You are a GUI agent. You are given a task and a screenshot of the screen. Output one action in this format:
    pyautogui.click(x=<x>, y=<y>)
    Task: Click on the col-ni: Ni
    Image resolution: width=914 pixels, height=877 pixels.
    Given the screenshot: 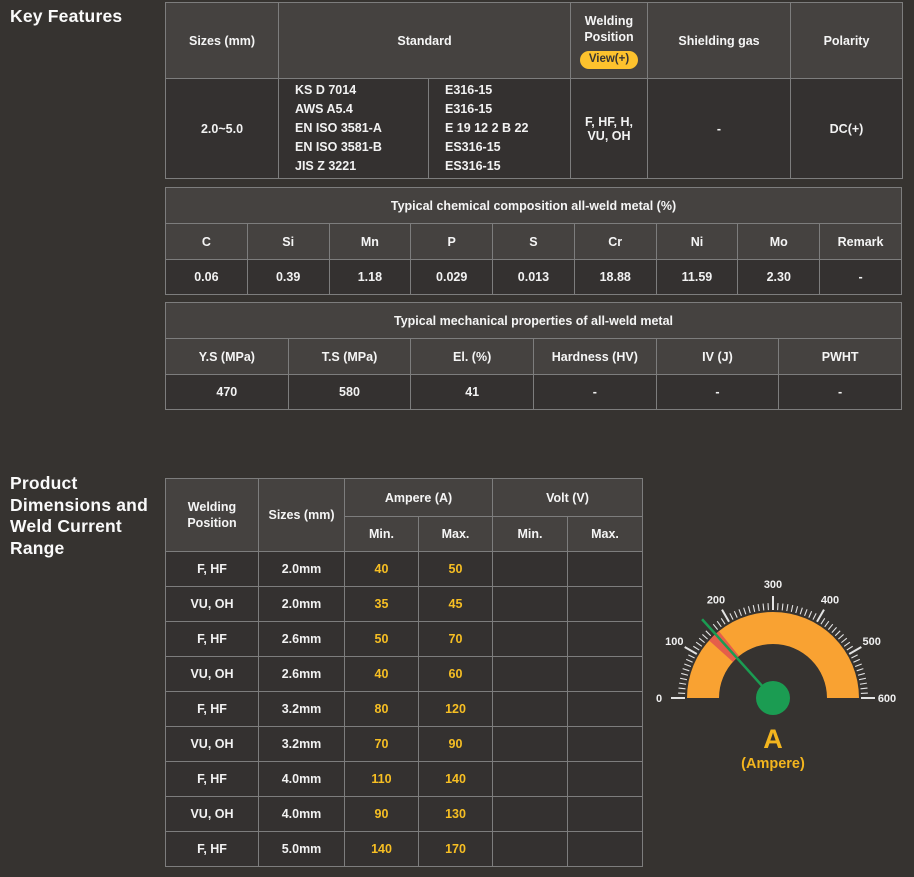 What is the action you would take?
    pyautogui.click(x=697, y=241)
    